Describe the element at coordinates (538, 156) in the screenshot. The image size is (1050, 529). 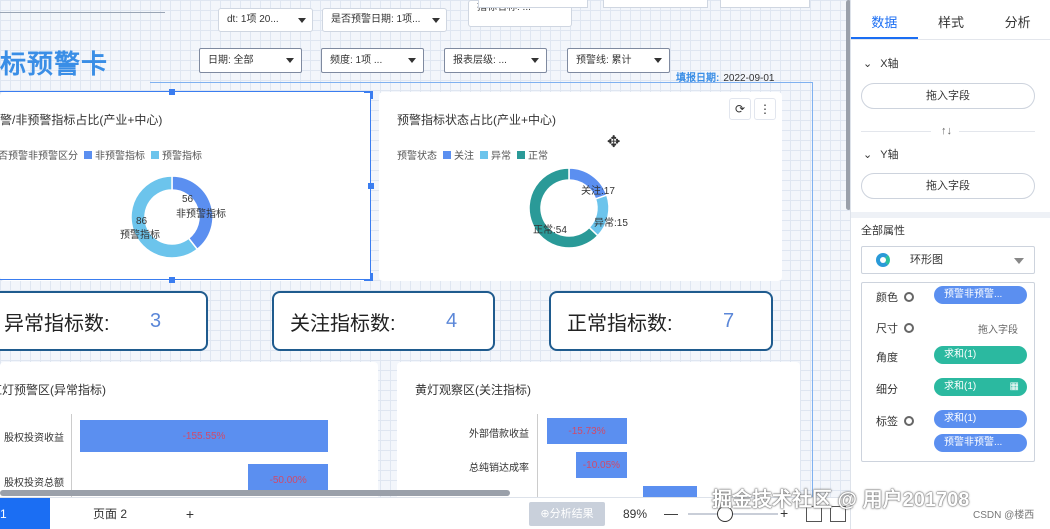
I see `legend-label: 正常` at that location.